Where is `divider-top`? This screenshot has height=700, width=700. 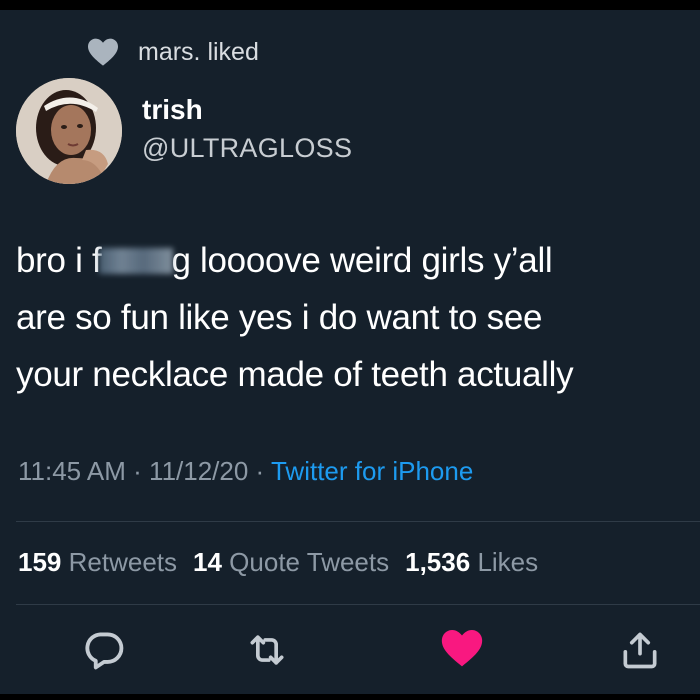 divider-top is located at coordinates (358, 521).